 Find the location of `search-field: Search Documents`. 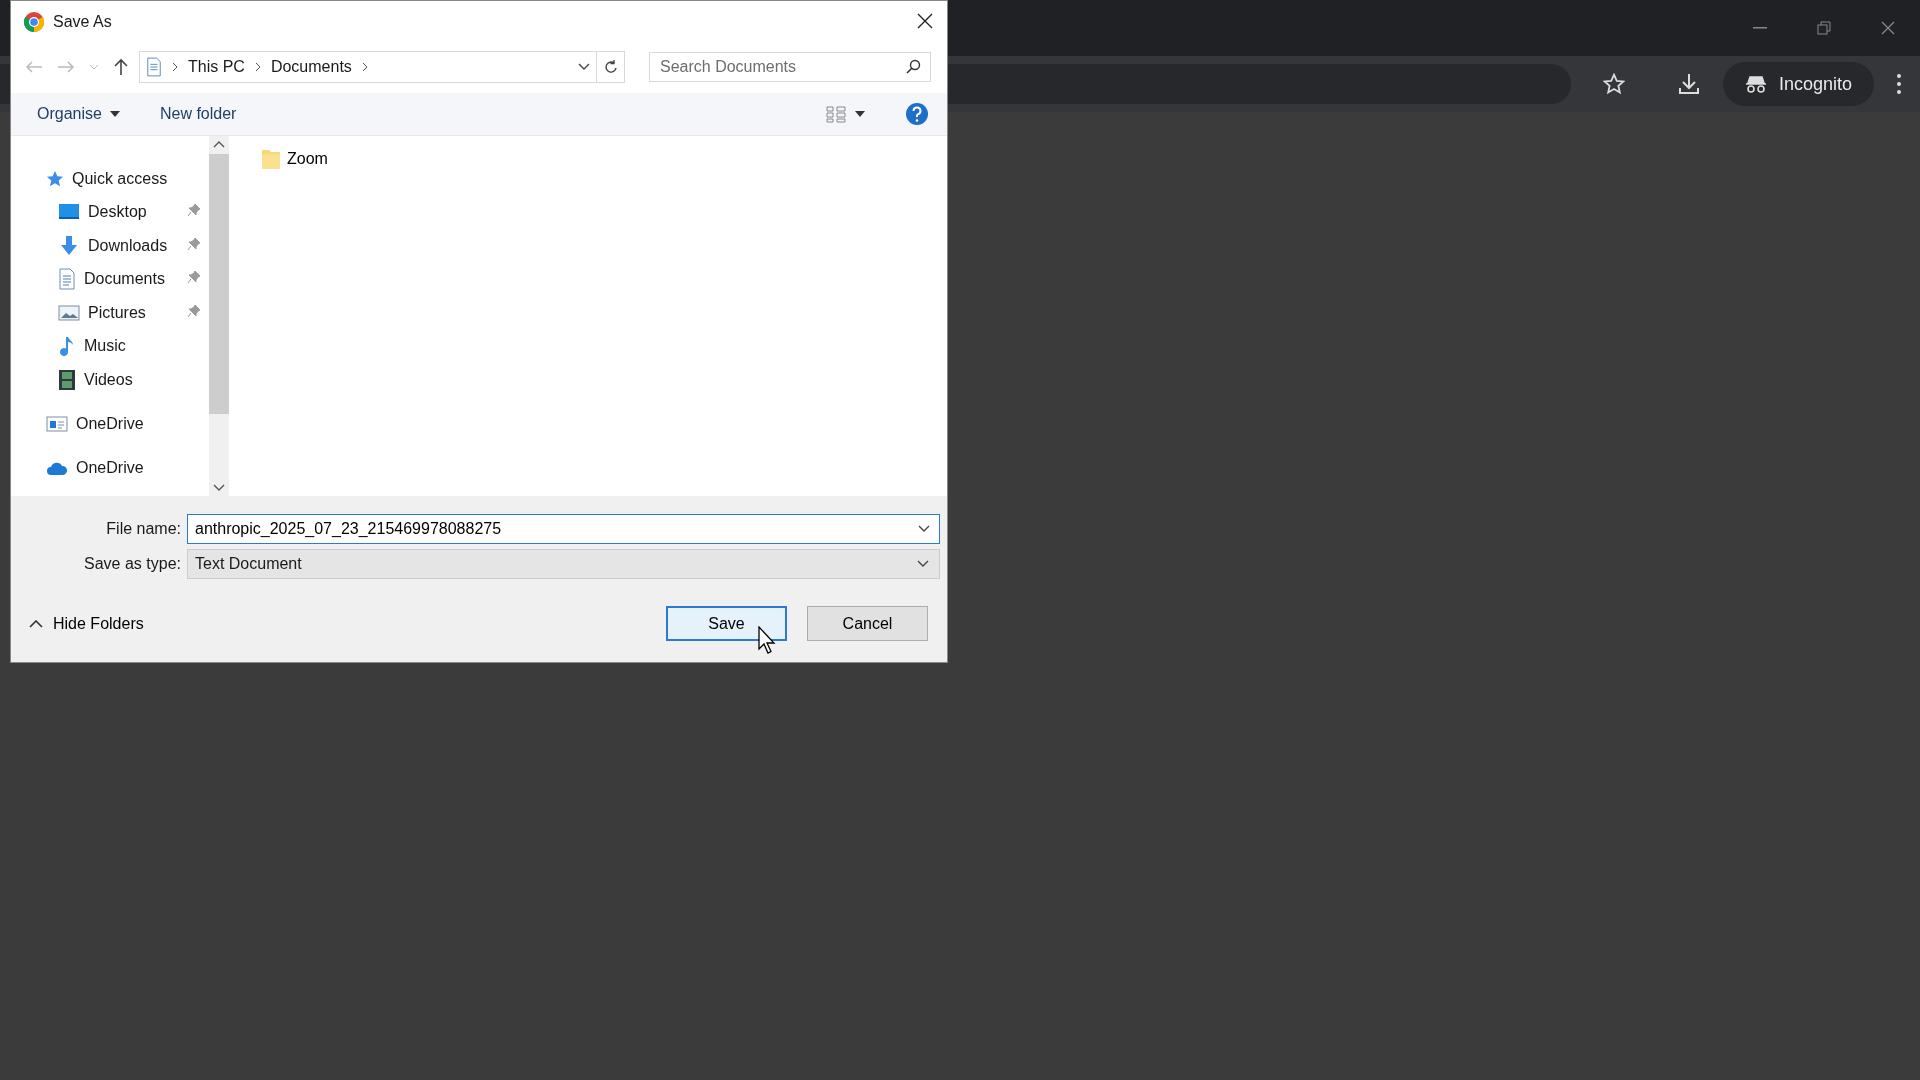

search-field: Search Documents is located at coordinates (790, 67).